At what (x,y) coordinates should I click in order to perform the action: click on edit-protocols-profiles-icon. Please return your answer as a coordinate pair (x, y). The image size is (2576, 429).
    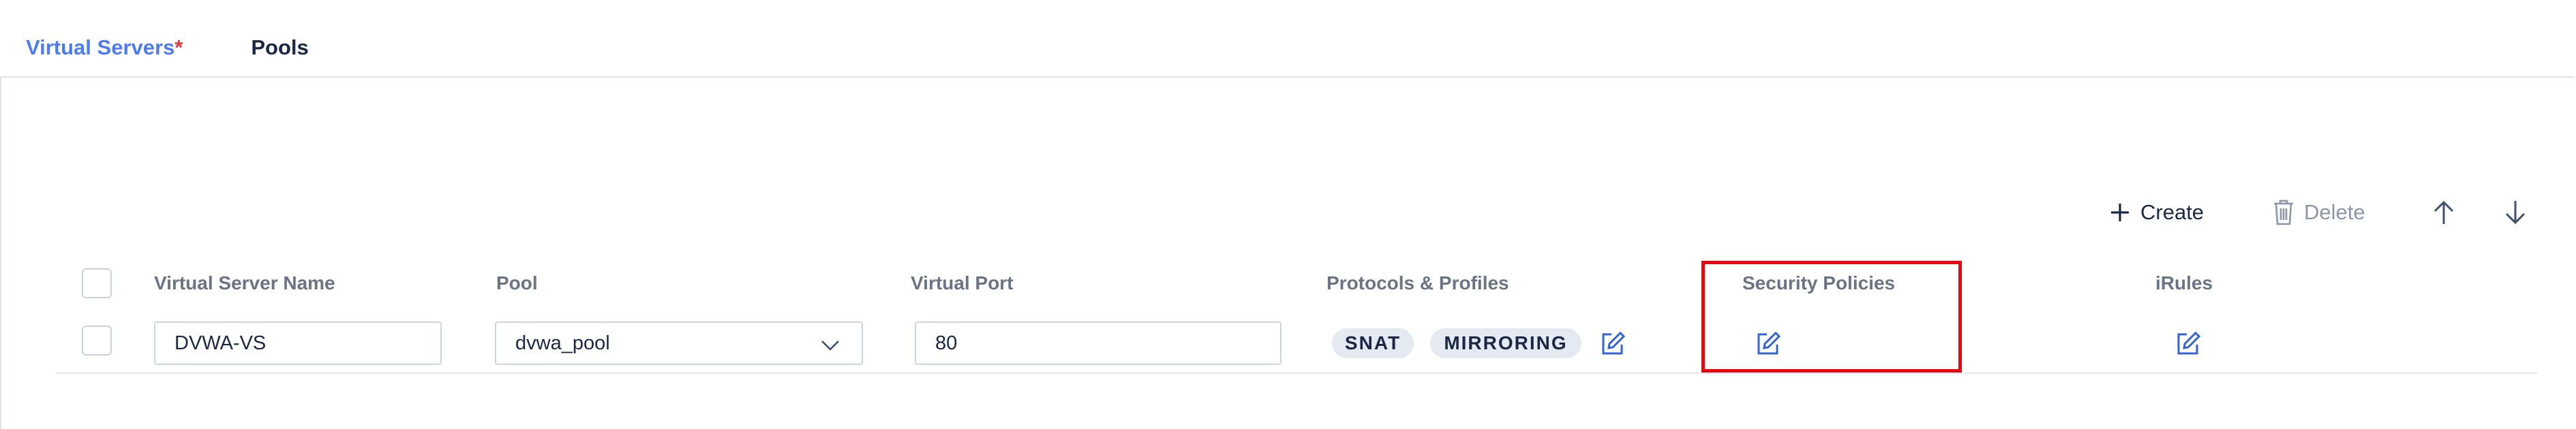
    Looking at the image, I should click on (1613, 344).